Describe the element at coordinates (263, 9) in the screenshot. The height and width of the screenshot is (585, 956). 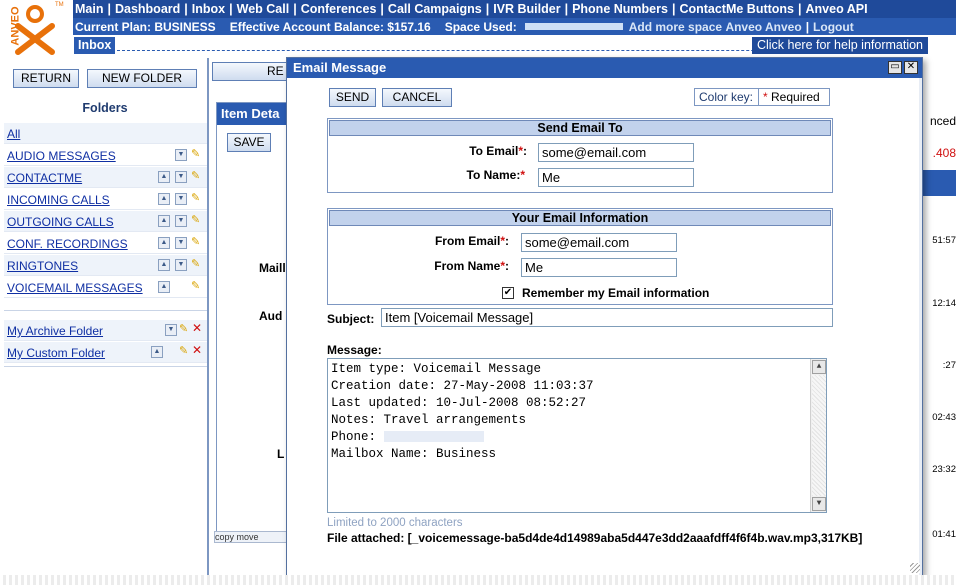
I see `nav-web-call: Web Call` at that location.